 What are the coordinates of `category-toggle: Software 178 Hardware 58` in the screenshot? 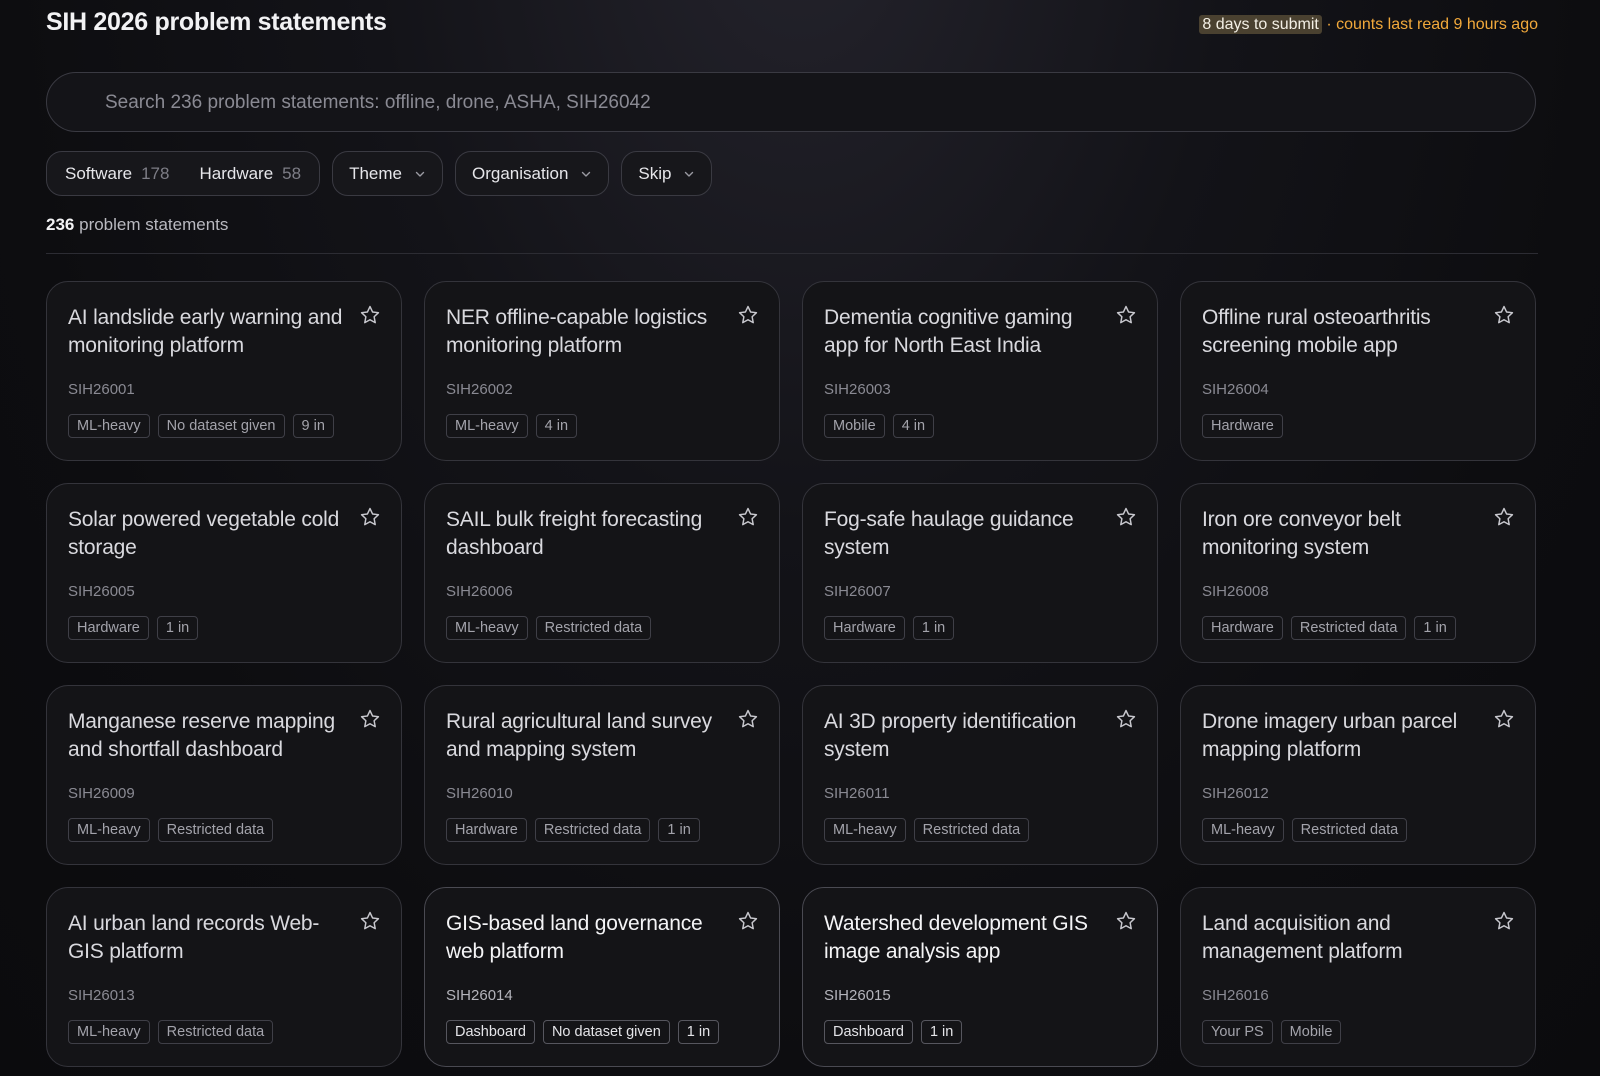 It's located at (183, 173).